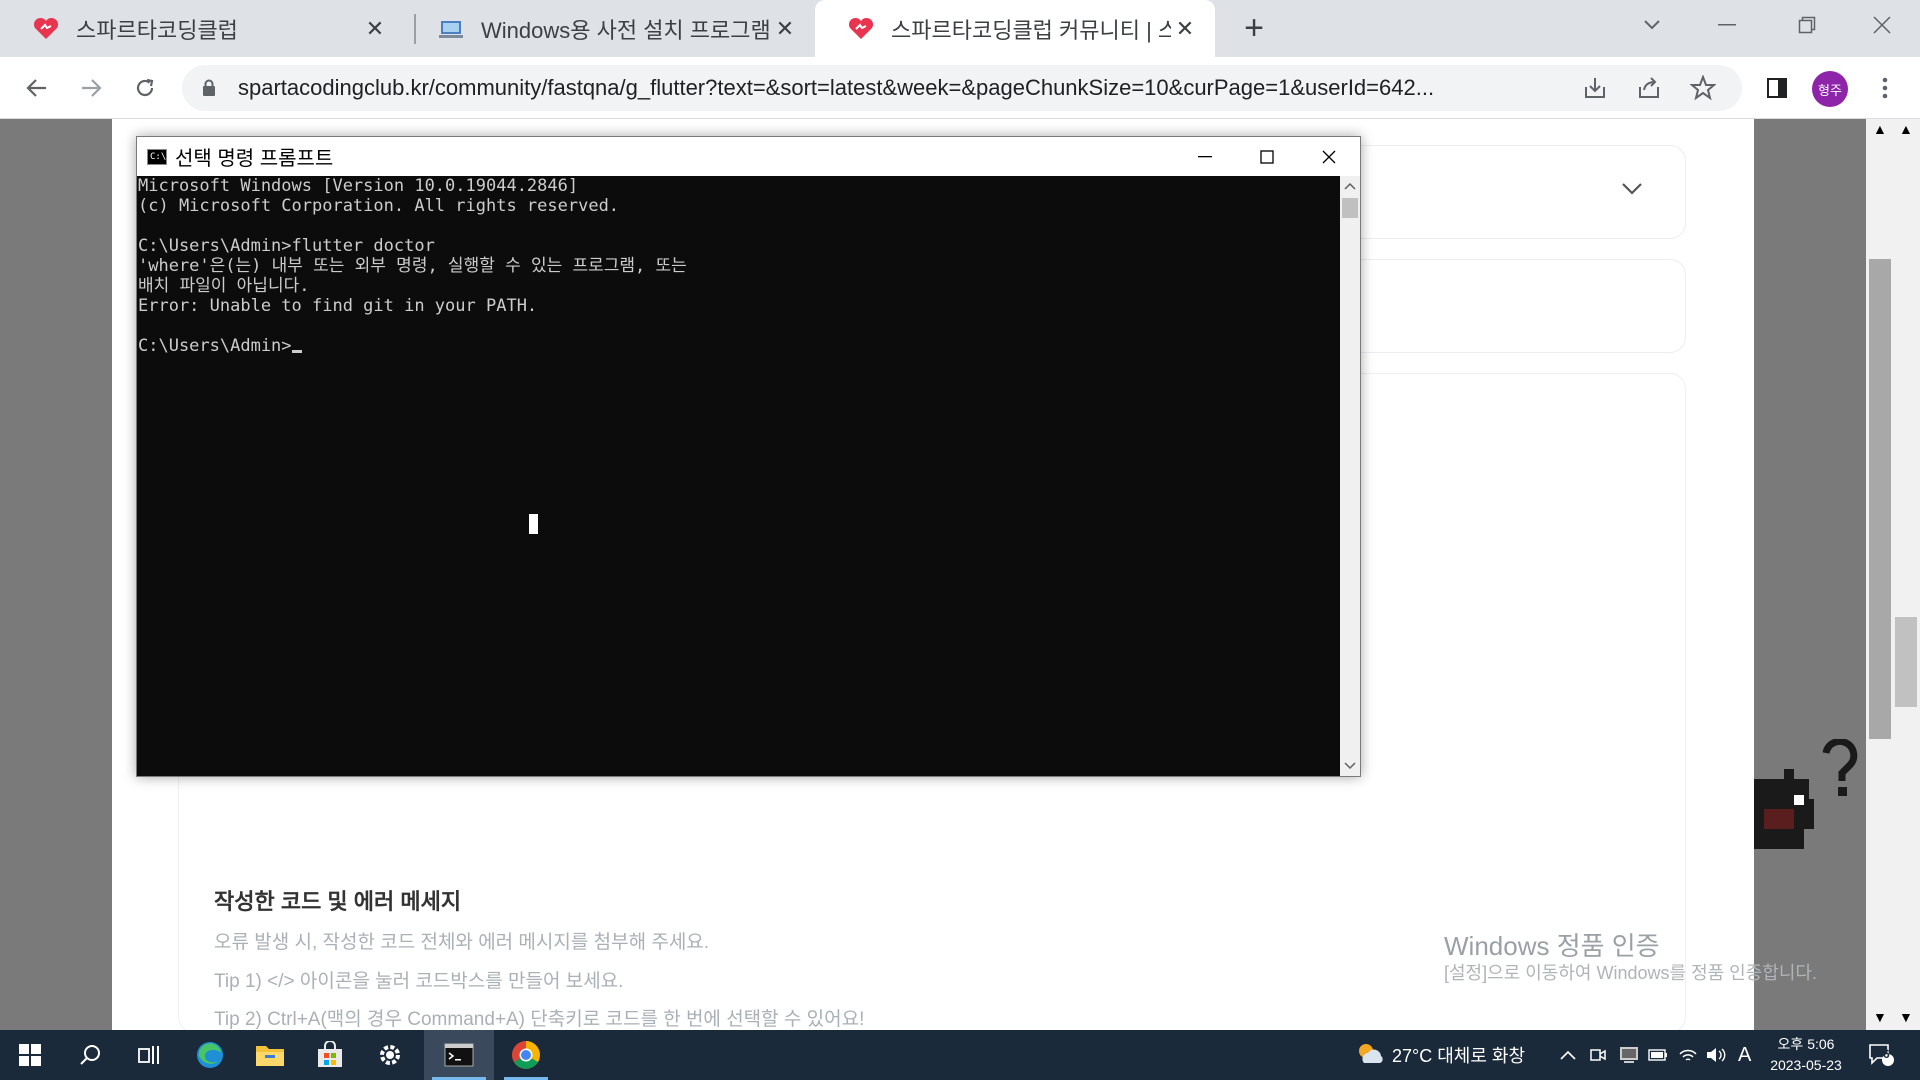 The width and height of the screenshot is (1920, 1080). What do you see at coordinates (338, 901) in the screenshot?
I see `section-title: 작성한 코드 및 에러 메세지` at bounding box center [338, 901].